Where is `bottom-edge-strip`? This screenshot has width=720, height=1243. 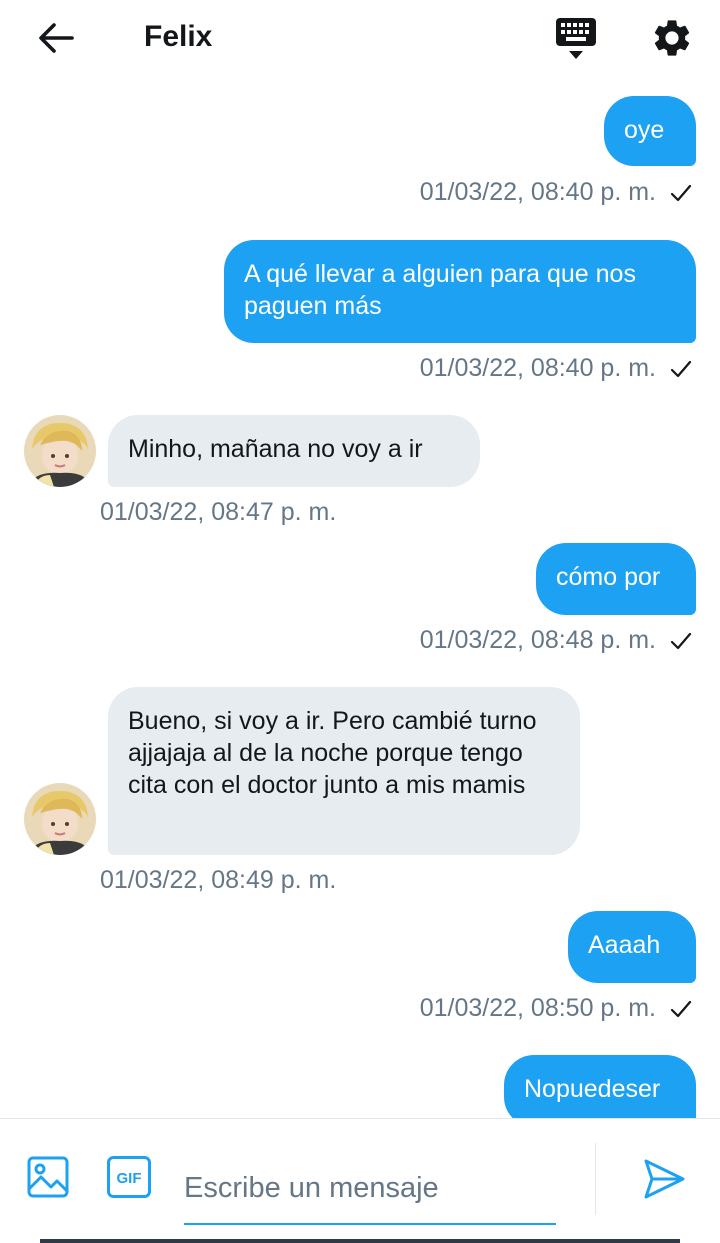 bottom-edge-strip is located at coordinates (360, 1241).